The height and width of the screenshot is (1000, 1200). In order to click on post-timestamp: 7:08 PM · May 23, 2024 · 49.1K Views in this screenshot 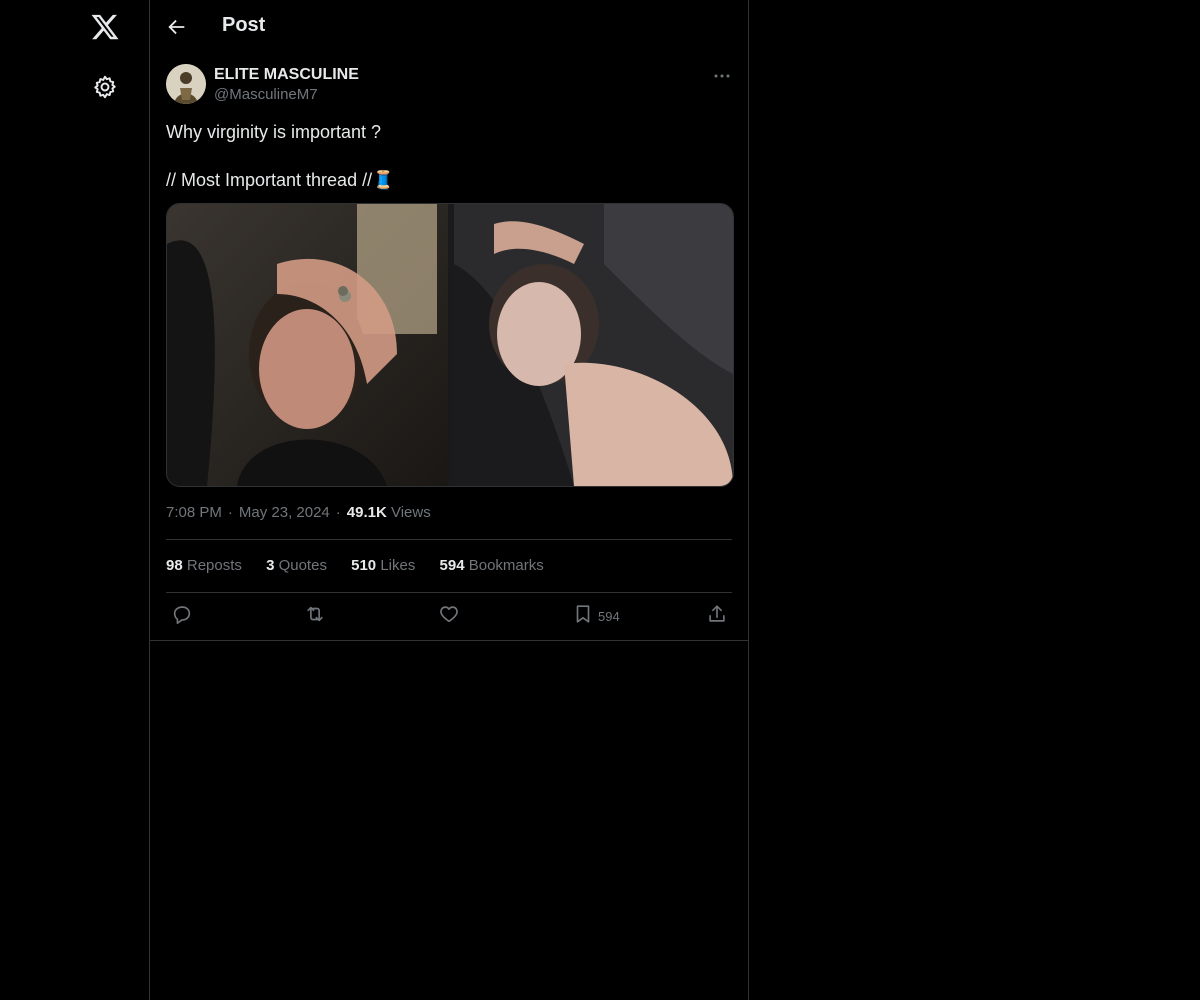, I will do `click(298, 512)`.